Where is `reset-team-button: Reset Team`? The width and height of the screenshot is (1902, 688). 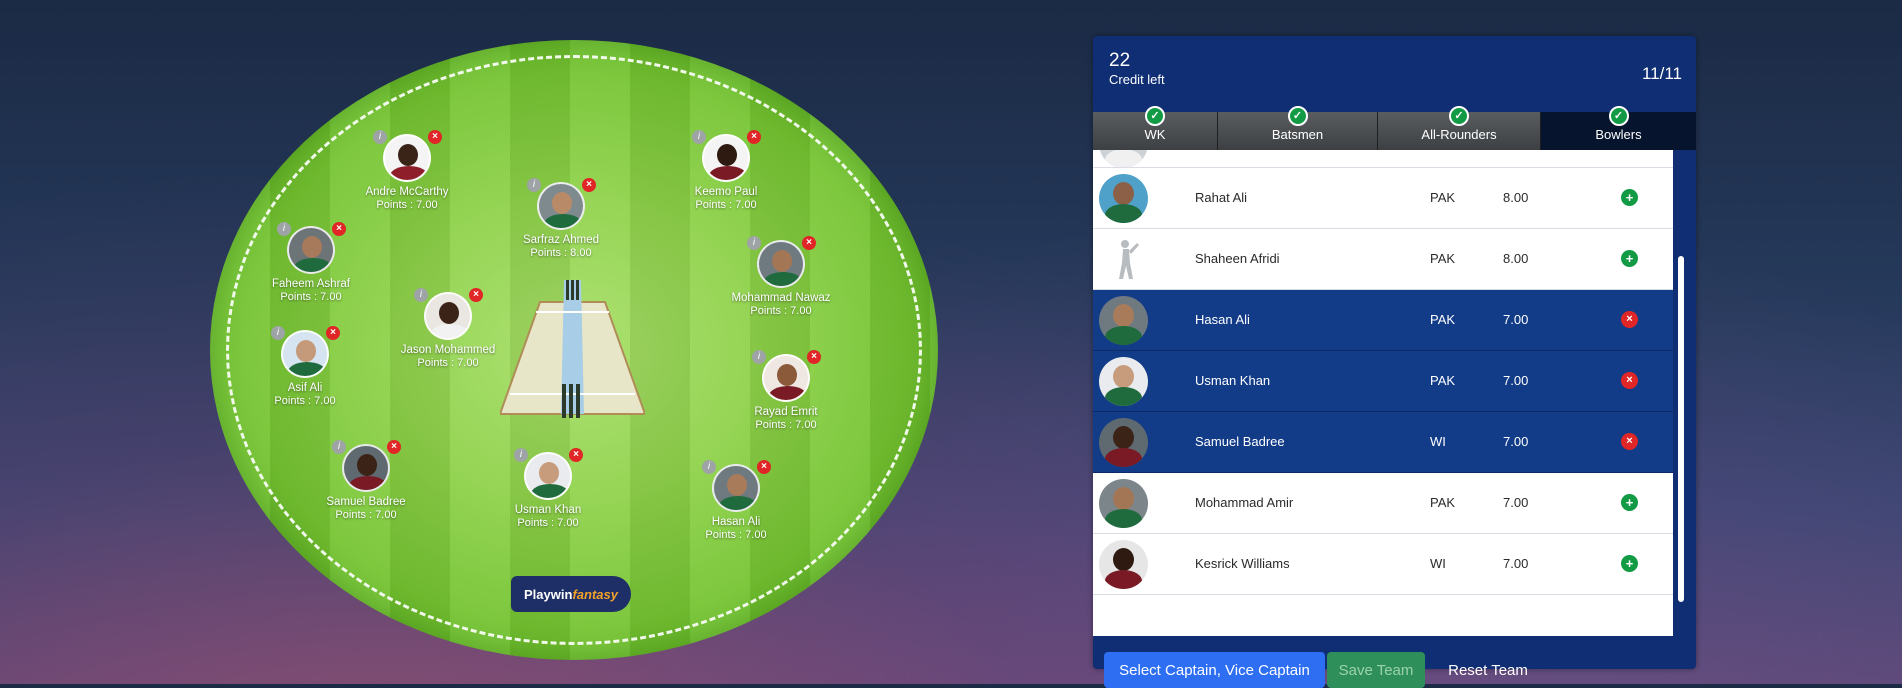 reset-team-button: Reset Team is located at coordinates (1488, 670).